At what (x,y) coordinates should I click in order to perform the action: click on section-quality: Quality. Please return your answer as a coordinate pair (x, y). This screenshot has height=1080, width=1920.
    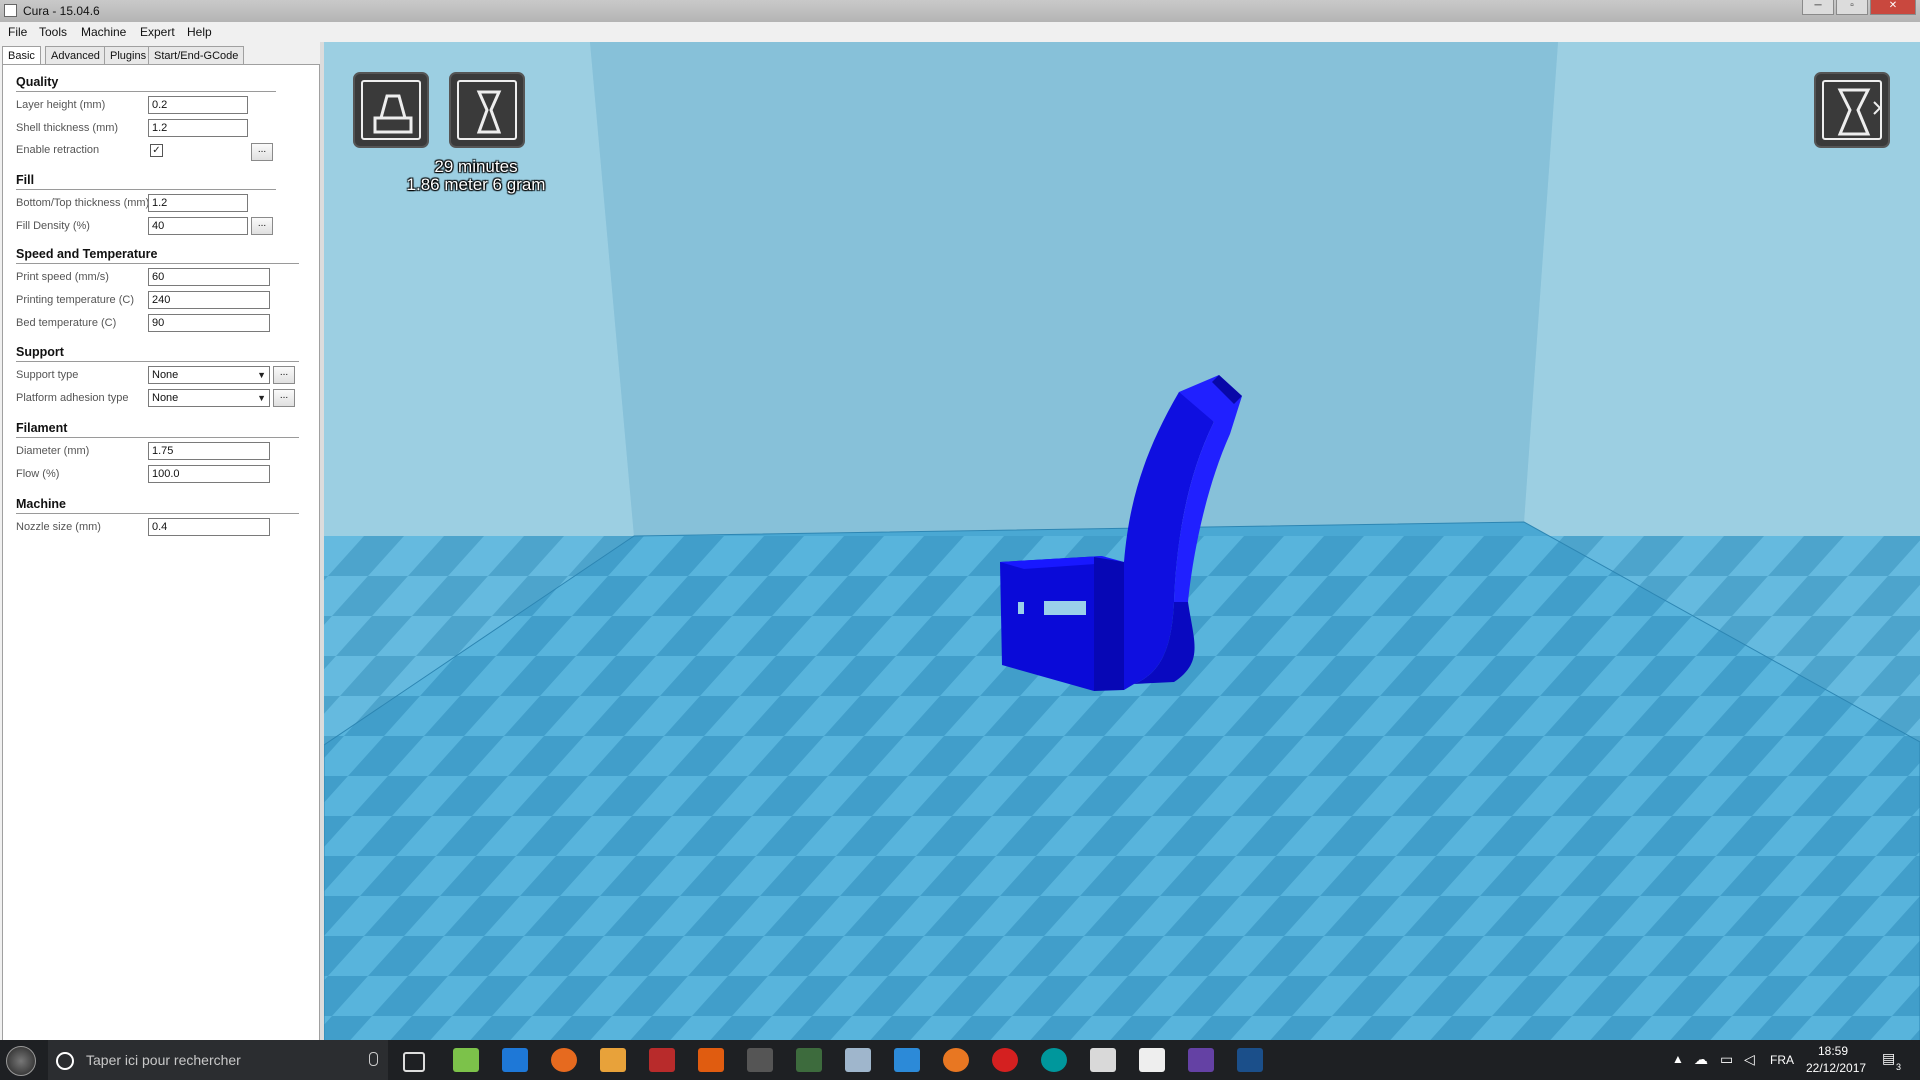
    Looking at the image, I should click on (37, 82).